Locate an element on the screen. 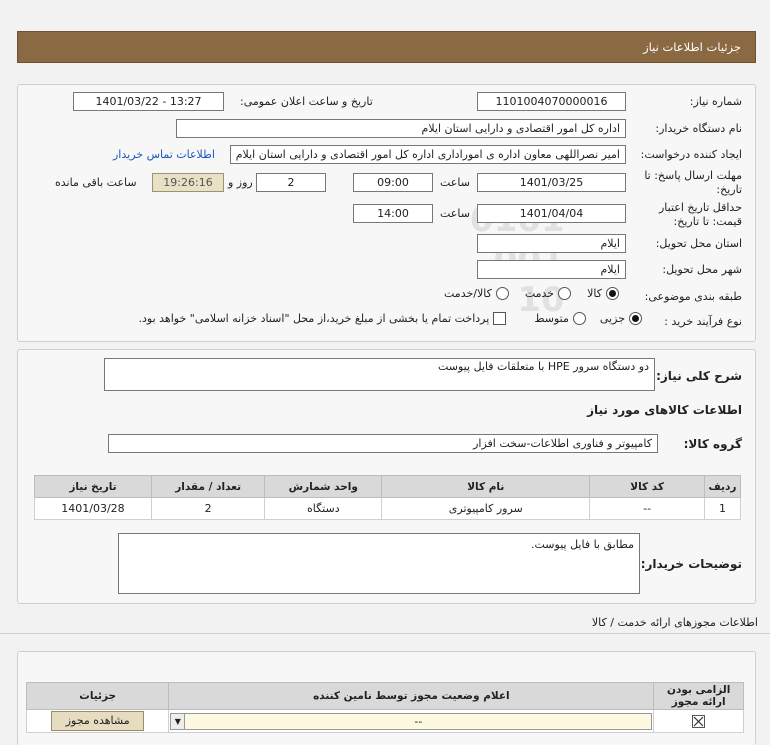 The height and width of the screenshot is (745, 770). cell-details: مشاهده مجوز is located at coordinates (97, 721).